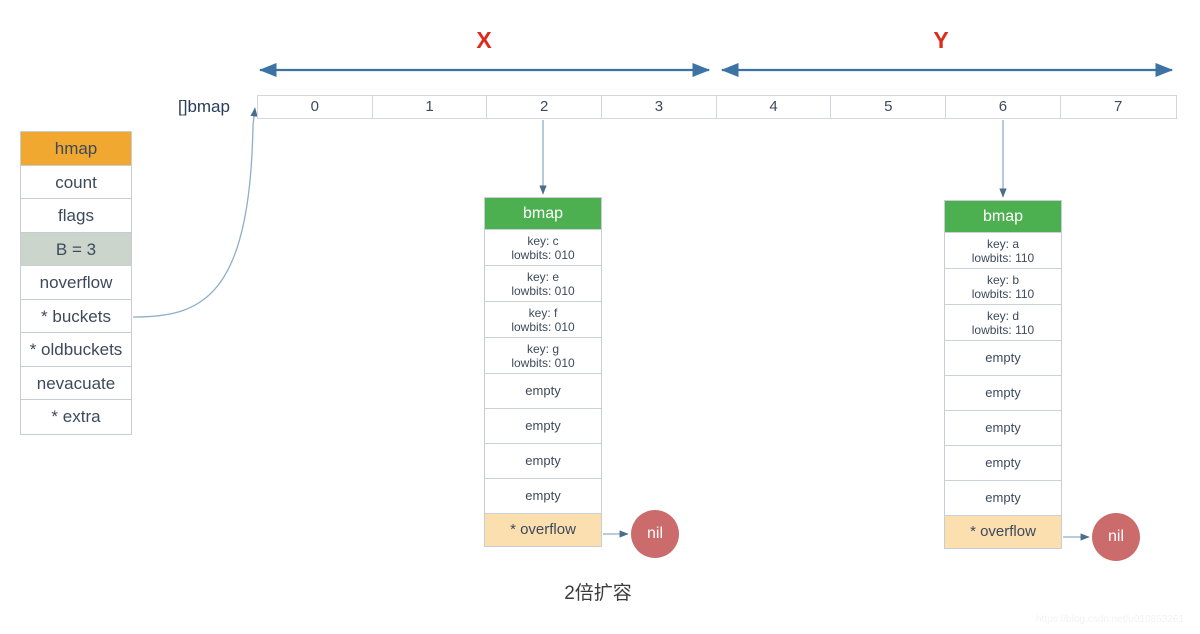 The height and width of the screenshot is (634, 1200). I want to click on bmap-right-slot-6: empty, so click(1003, 462).